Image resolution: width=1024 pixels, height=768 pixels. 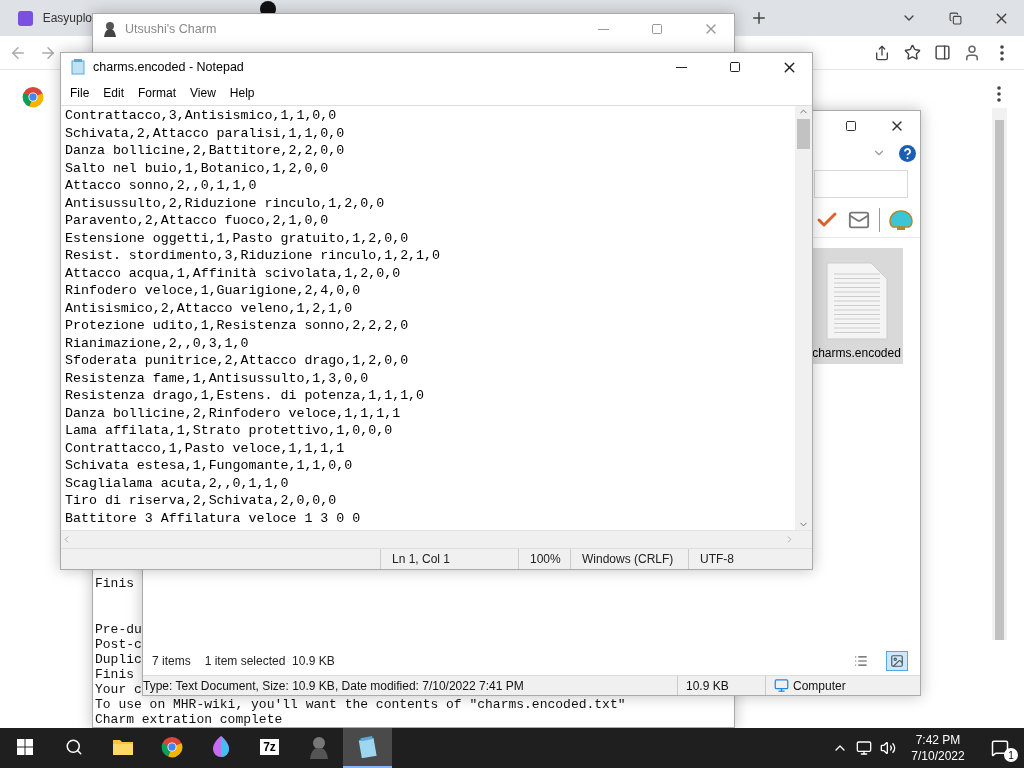 What do you see at coordinates (118, 644) in the screenshot?
I see `console-line: Post-c` at bounding box center [118, 644].